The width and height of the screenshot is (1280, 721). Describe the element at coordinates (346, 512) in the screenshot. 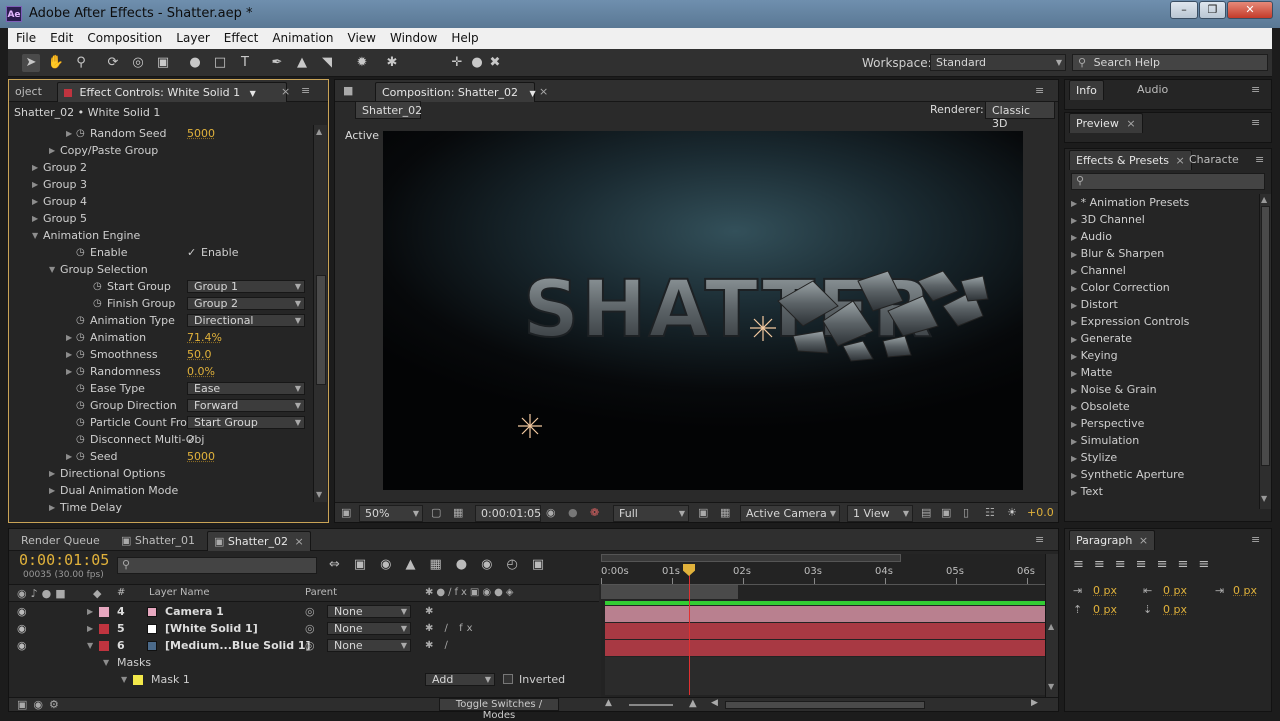

I see `always-preview-icon: ▣` at that location.